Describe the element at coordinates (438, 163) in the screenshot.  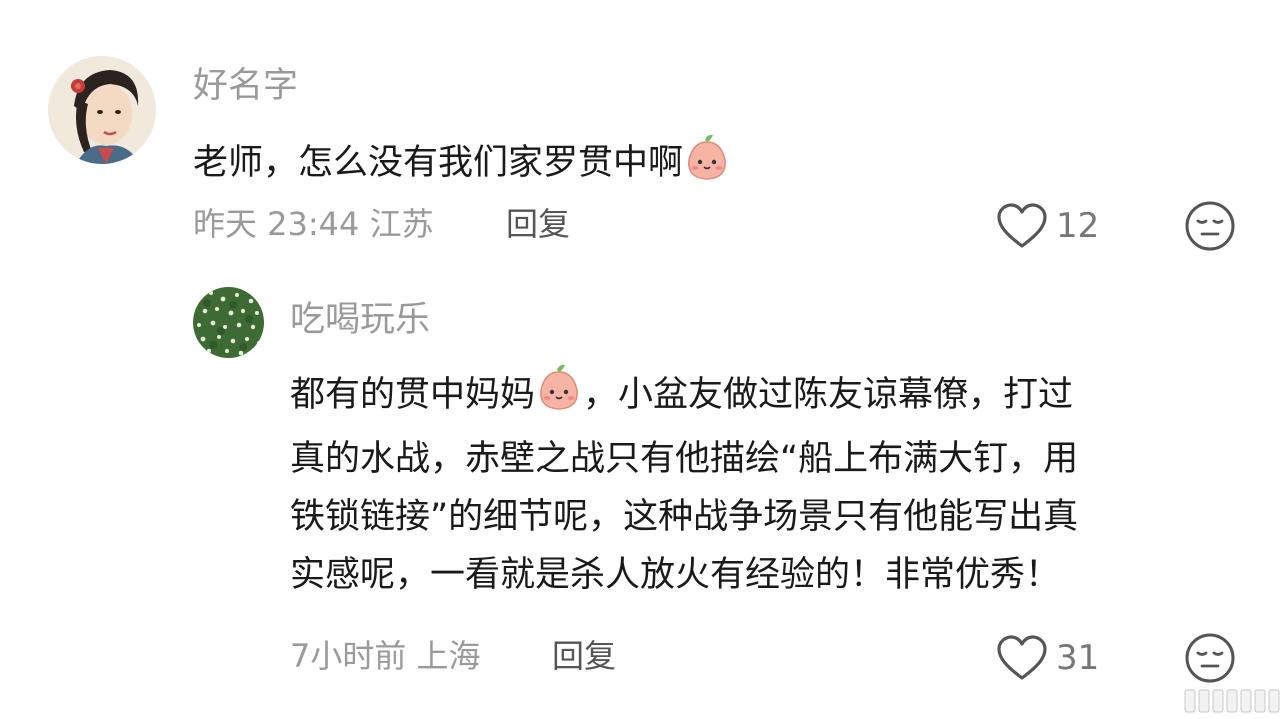
I see `comment-text-body: 老师，怎么没有我们家罗贯中啊` at that location.